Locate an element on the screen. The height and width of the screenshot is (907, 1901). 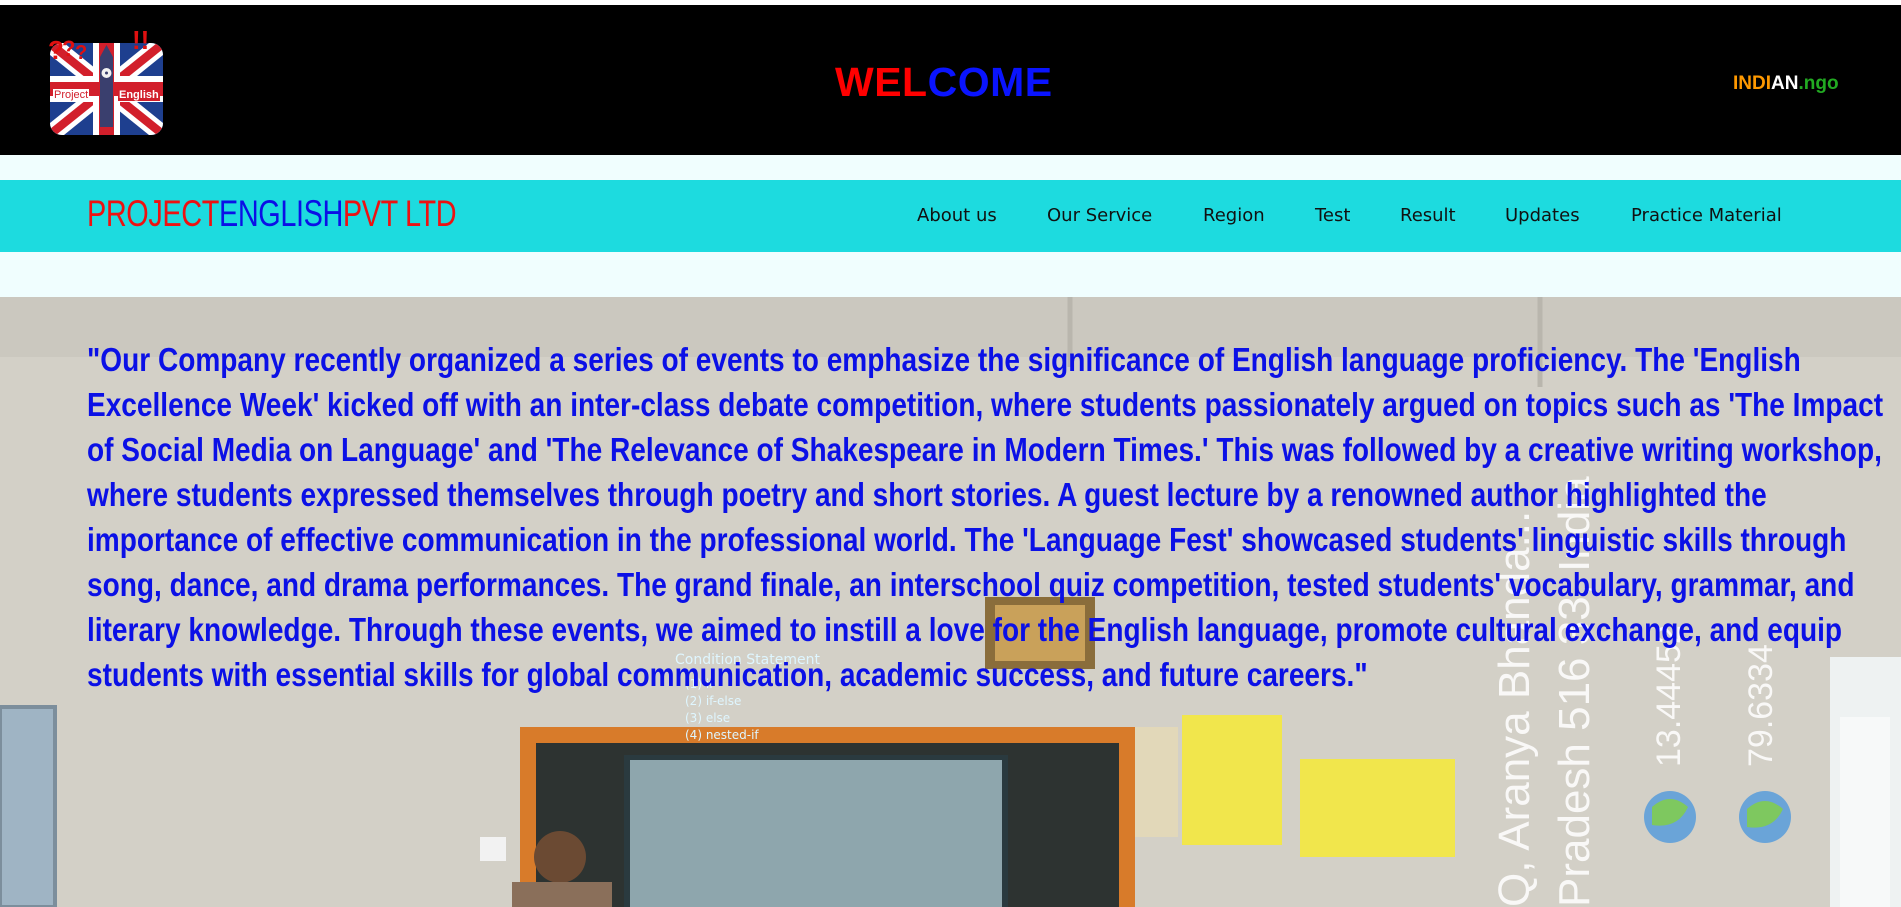
ngo-part-orange: INDI is located at coordinates (1752, 83).